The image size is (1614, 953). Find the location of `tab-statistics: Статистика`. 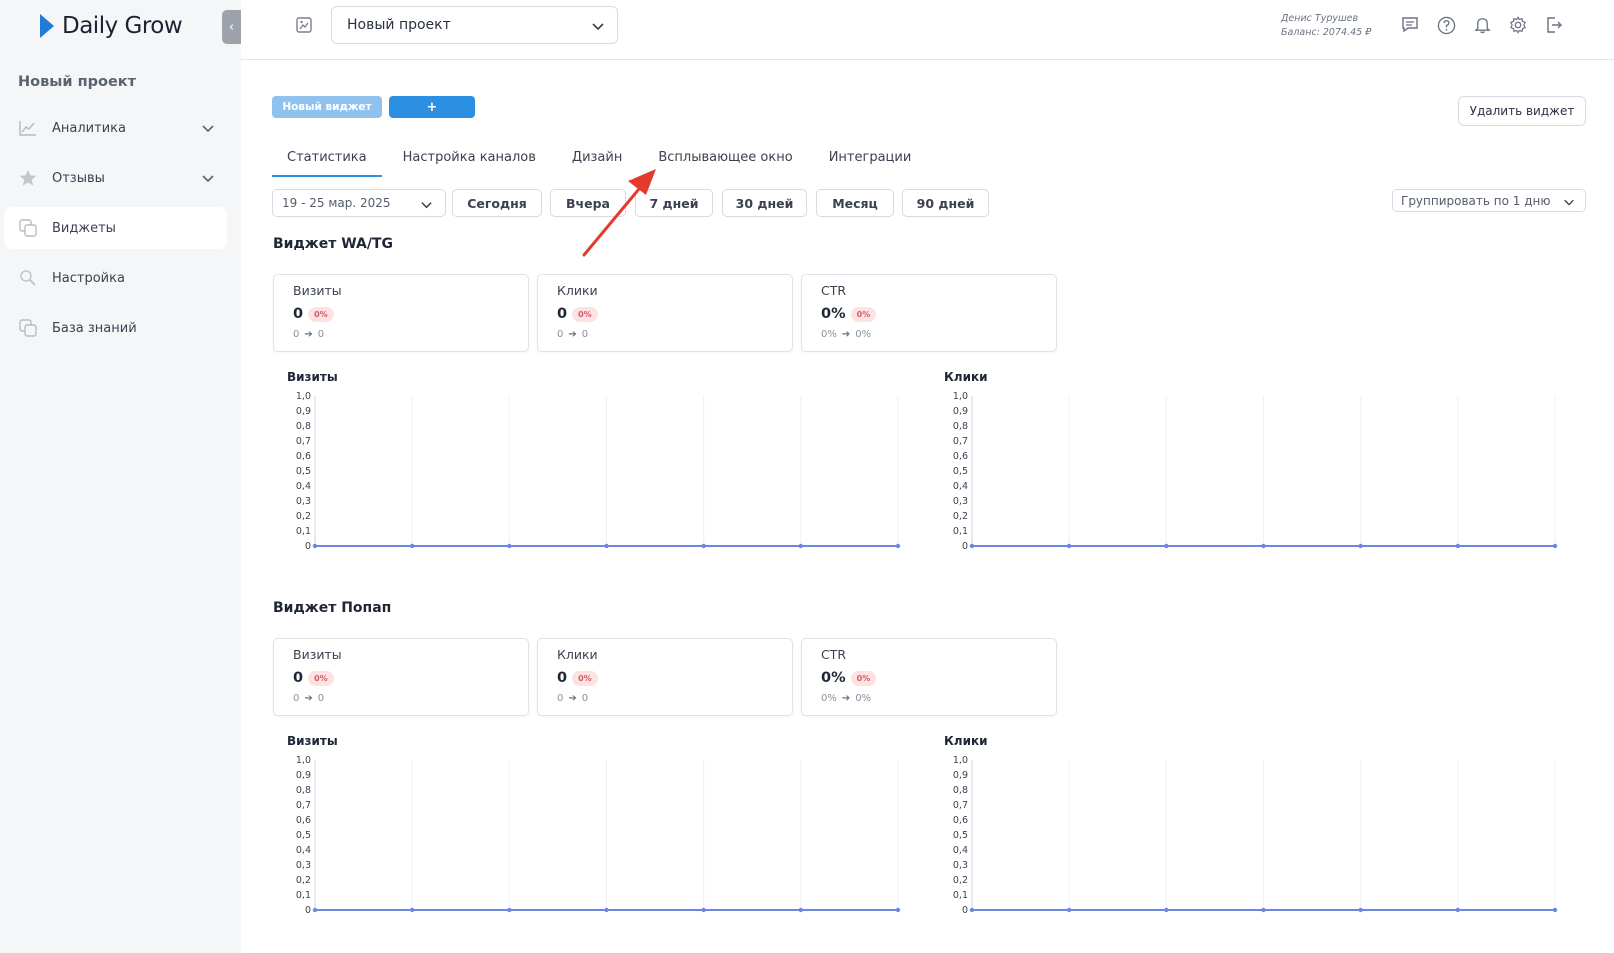

tab-statistics: Статистика is located at coordinates (327, 162).